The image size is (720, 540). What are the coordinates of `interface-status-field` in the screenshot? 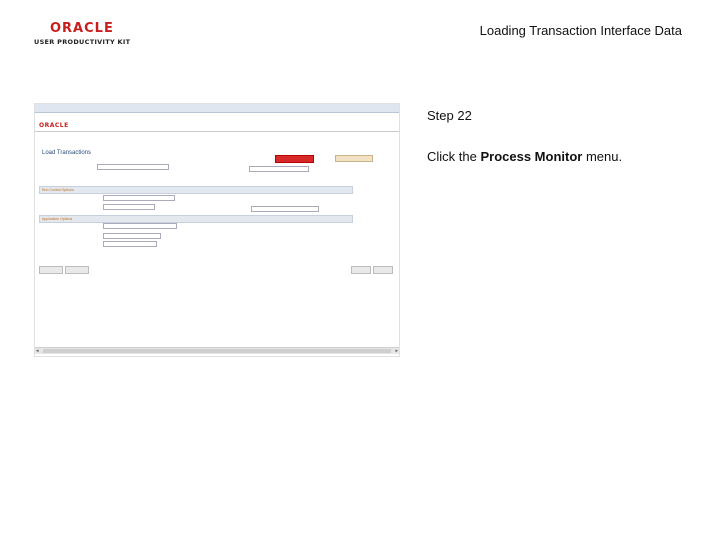 It's located at (132, 236).